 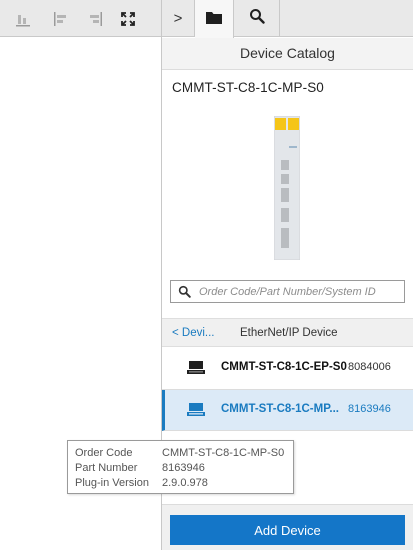 What do you see at coordinates (95, 19) in the screenshot?
I see `align-right-icon` at bounding box center [95, 19].